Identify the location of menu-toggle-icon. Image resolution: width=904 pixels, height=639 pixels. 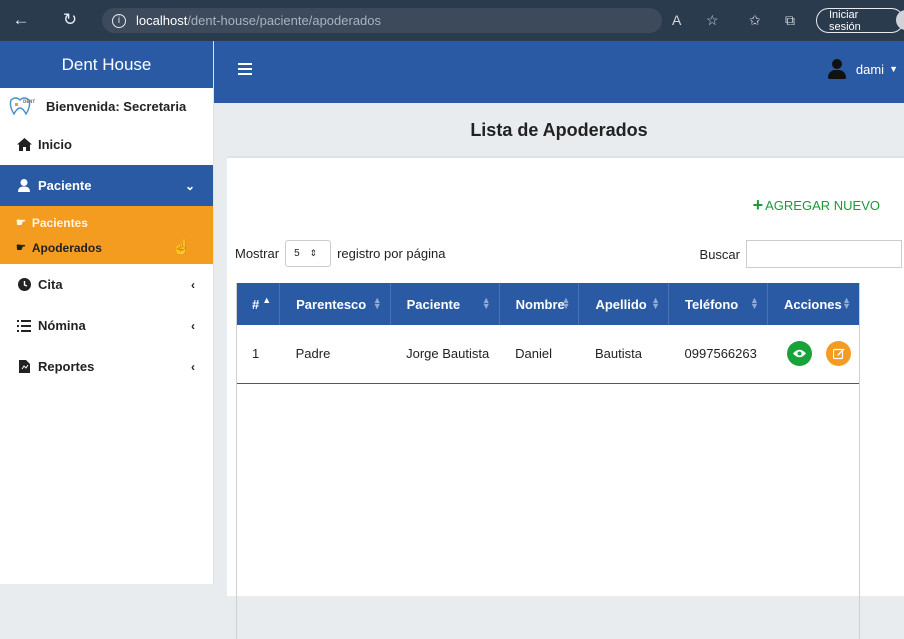
(245, 69).